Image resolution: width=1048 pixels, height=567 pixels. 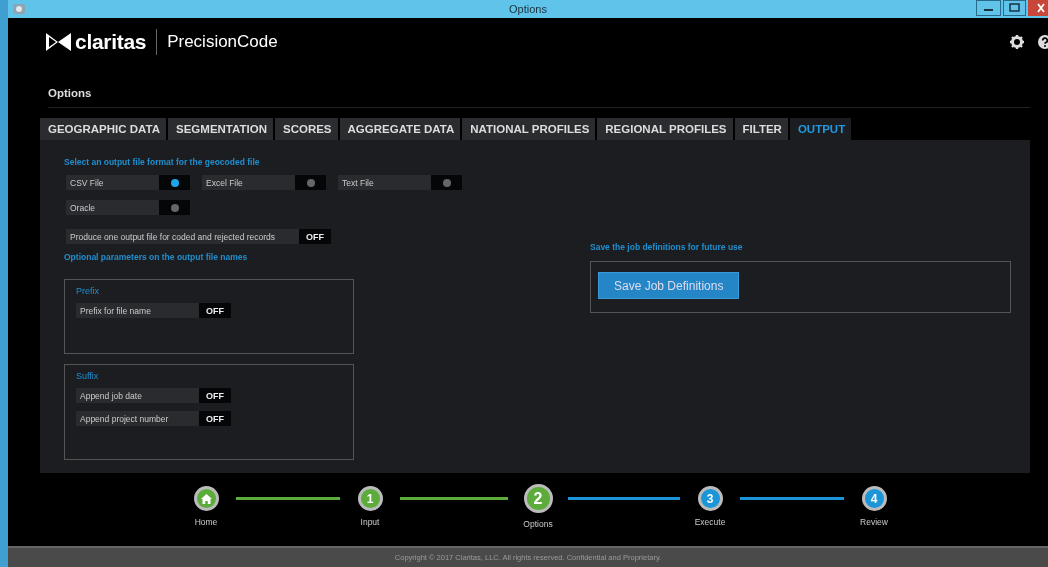 What do you see at coordinates (710, 522) in the screenshot?
I see `step-label: Execute` at bounding box center [710, 522].